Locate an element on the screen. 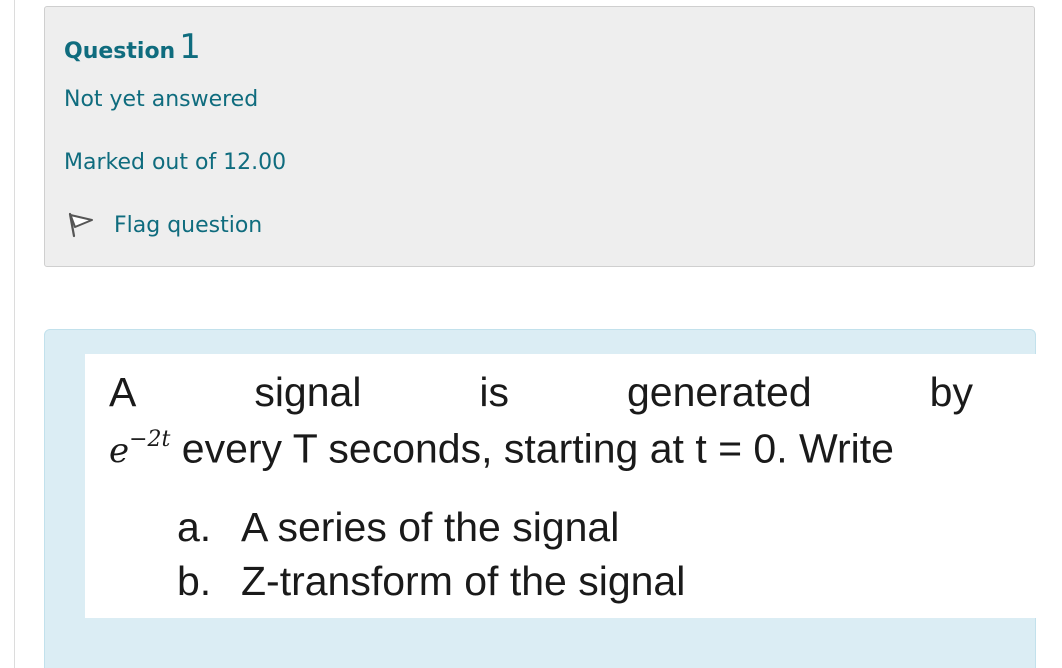  math-exponent: −2t is located at coordinates (150, 439).